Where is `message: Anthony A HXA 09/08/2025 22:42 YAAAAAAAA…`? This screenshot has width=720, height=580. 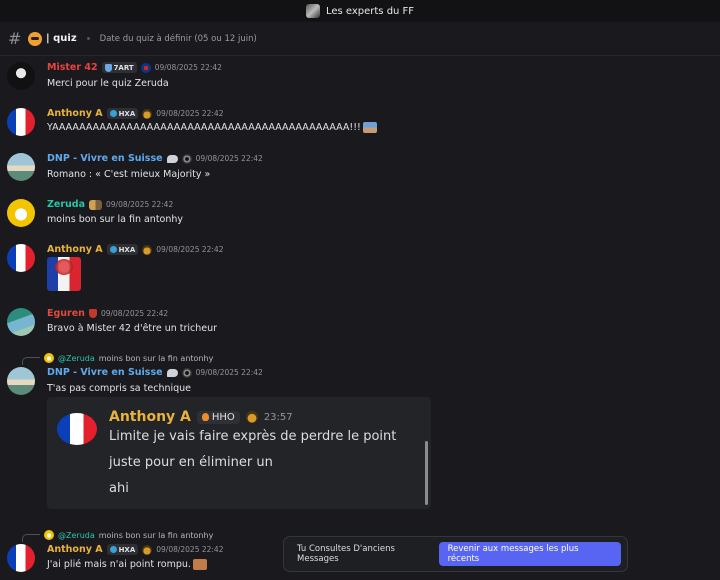 message: Anthony A HXA 09/08/2025 22:42 YAAAAAAAA… is located at coordinates (360, 123).